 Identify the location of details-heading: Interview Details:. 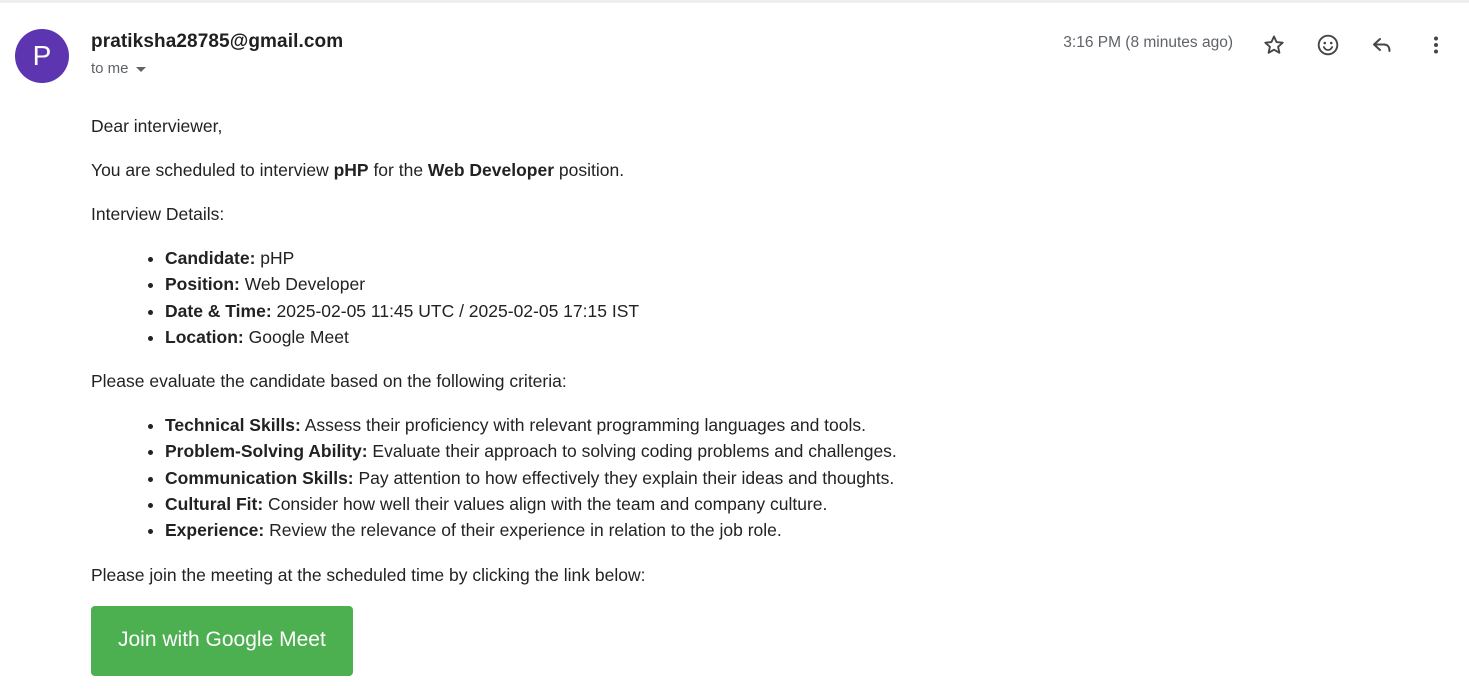
(158, 214).